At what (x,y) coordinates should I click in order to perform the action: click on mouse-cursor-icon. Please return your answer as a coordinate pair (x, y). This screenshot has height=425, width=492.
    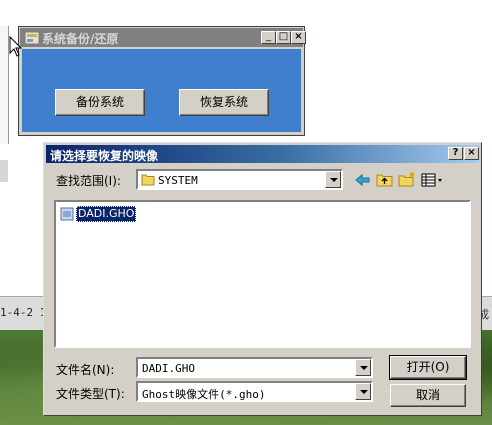
    Looking at the image, I should click on (16, 46).